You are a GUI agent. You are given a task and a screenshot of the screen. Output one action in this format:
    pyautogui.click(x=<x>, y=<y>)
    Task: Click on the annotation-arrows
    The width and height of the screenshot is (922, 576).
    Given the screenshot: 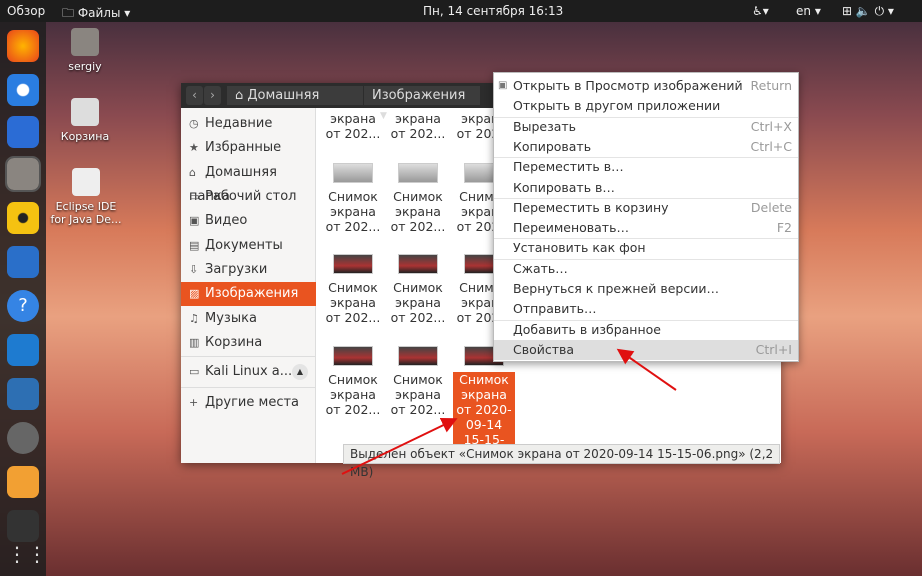 What is the action you would take?
    pyautogui.click(x=509, y=411)
    